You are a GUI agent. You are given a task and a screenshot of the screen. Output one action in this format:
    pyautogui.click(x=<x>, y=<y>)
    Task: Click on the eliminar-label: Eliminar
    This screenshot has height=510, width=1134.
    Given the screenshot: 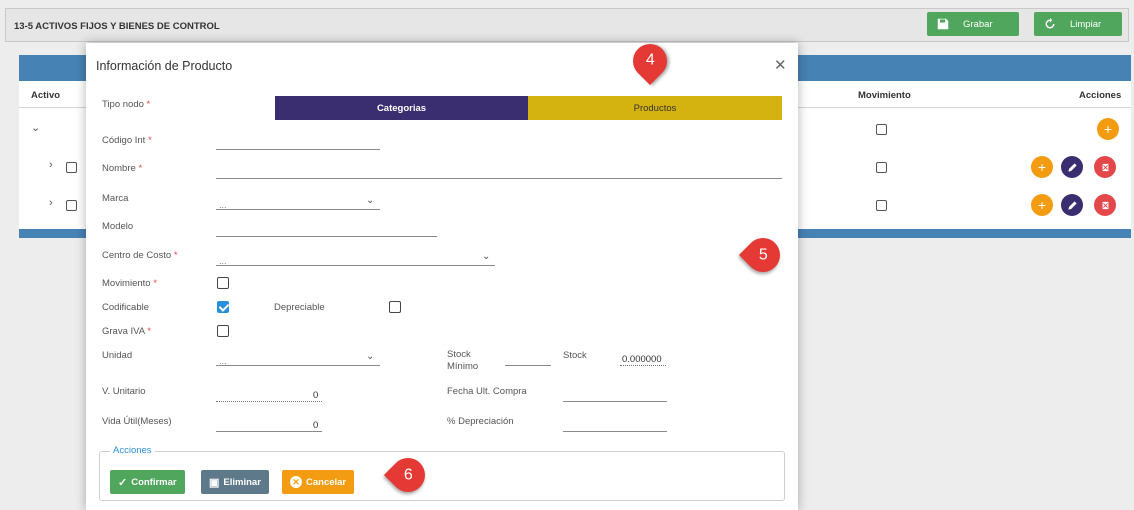 What is the action you would take?
    pyautogui.click(x=242, y=482)
    